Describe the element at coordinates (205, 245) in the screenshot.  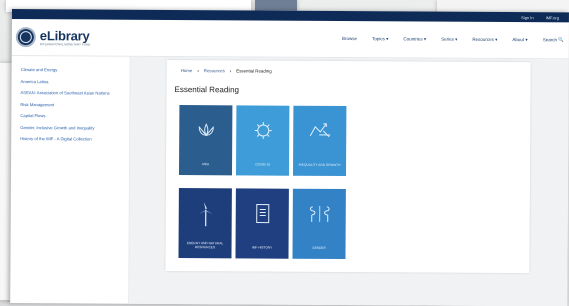
I see `tile-label: ENERGY AND NATURAL RESOURCES` at that location.